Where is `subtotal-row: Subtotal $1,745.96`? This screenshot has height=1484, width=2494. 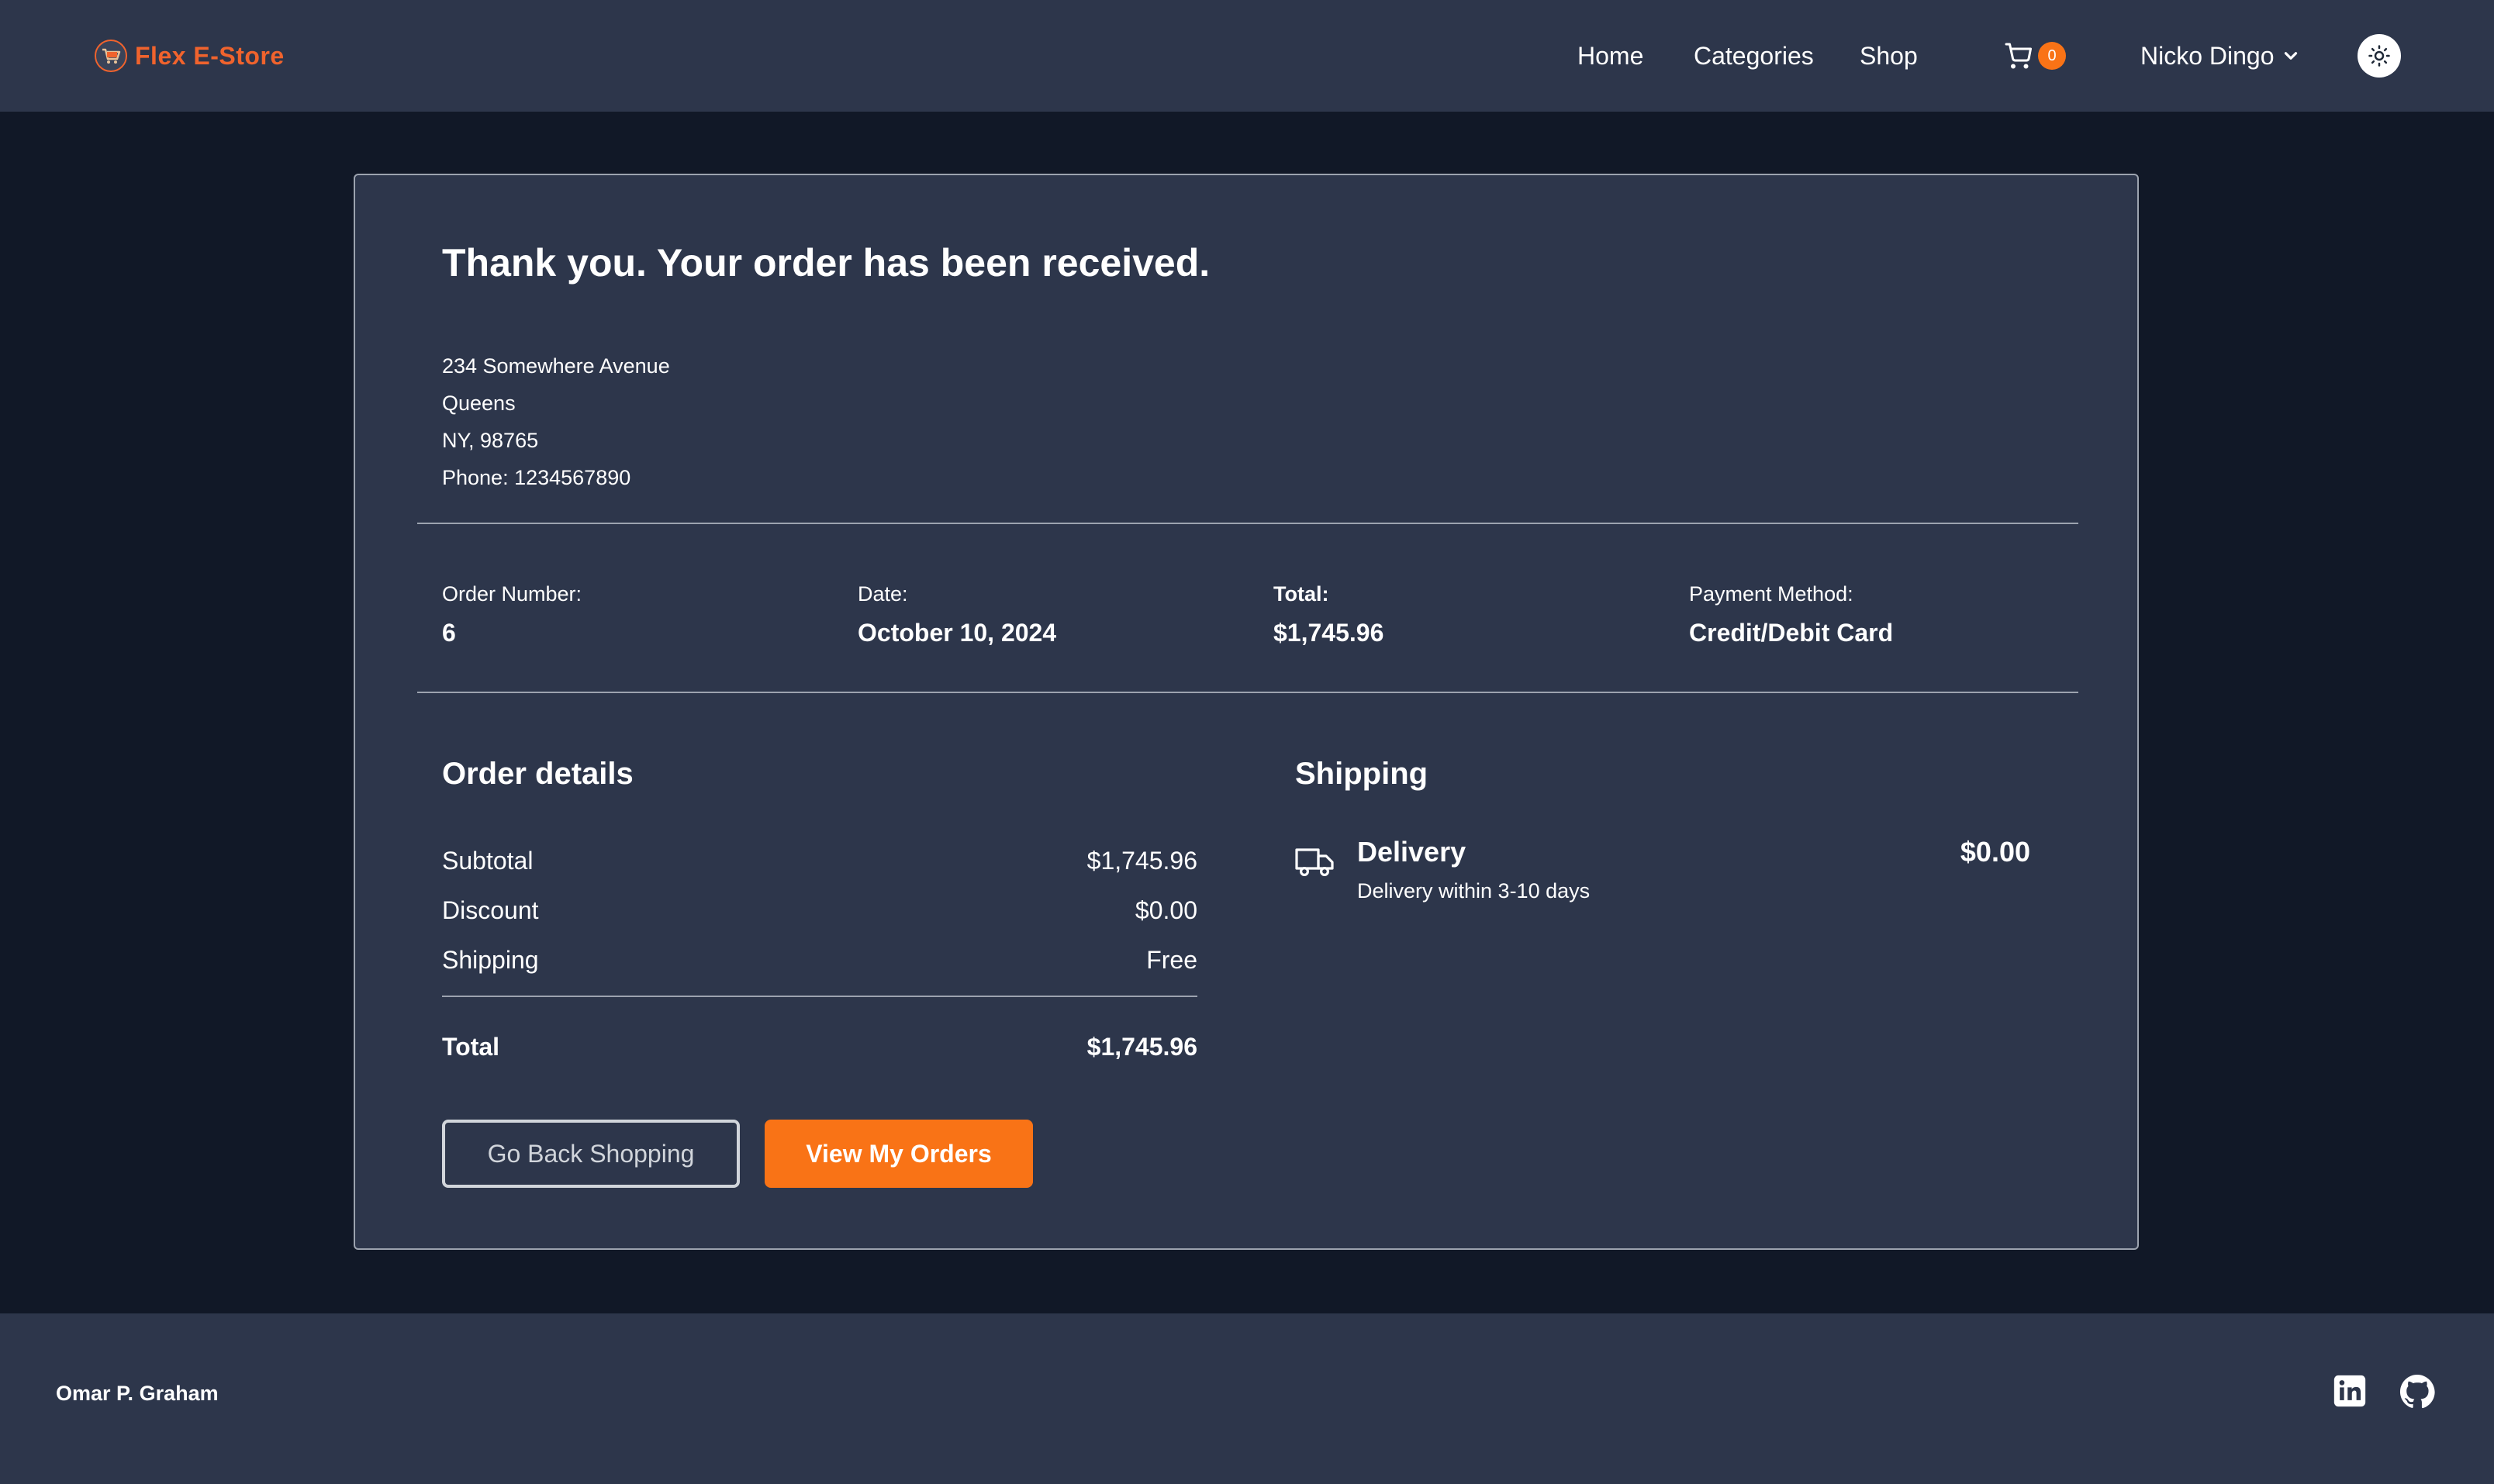 subtotal-row: Subtotal $1,745.96 is located at coordinates (820, 861).